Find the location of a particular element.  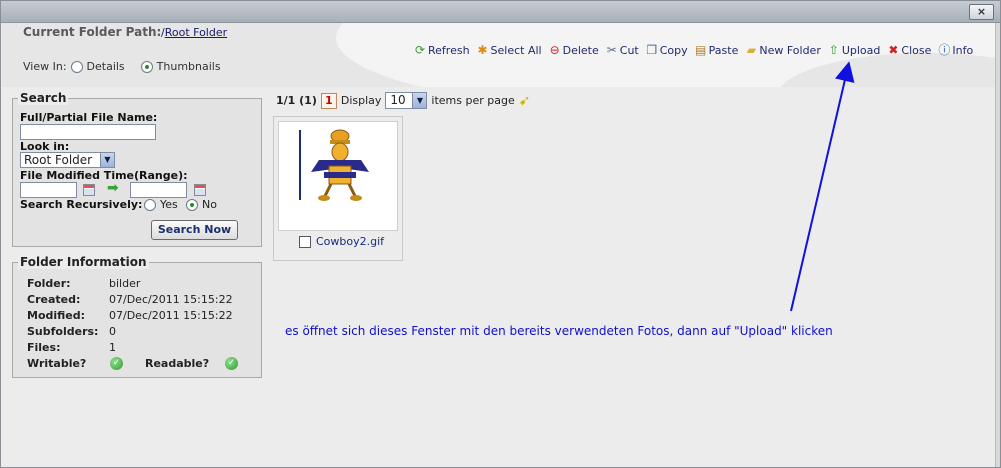

items-per-page-label: items per page is located at coordinates (473, 100).